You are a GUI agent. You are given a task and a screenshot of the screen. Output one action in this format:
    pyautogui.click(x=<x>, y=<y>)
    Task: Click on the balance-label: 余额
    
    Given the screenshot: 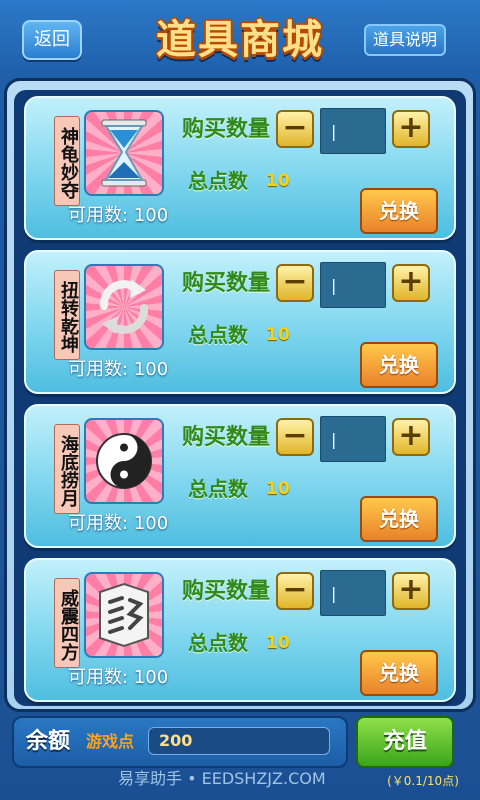 What is the action you would take?
    pyautogui.click(x=48, y=741)
    